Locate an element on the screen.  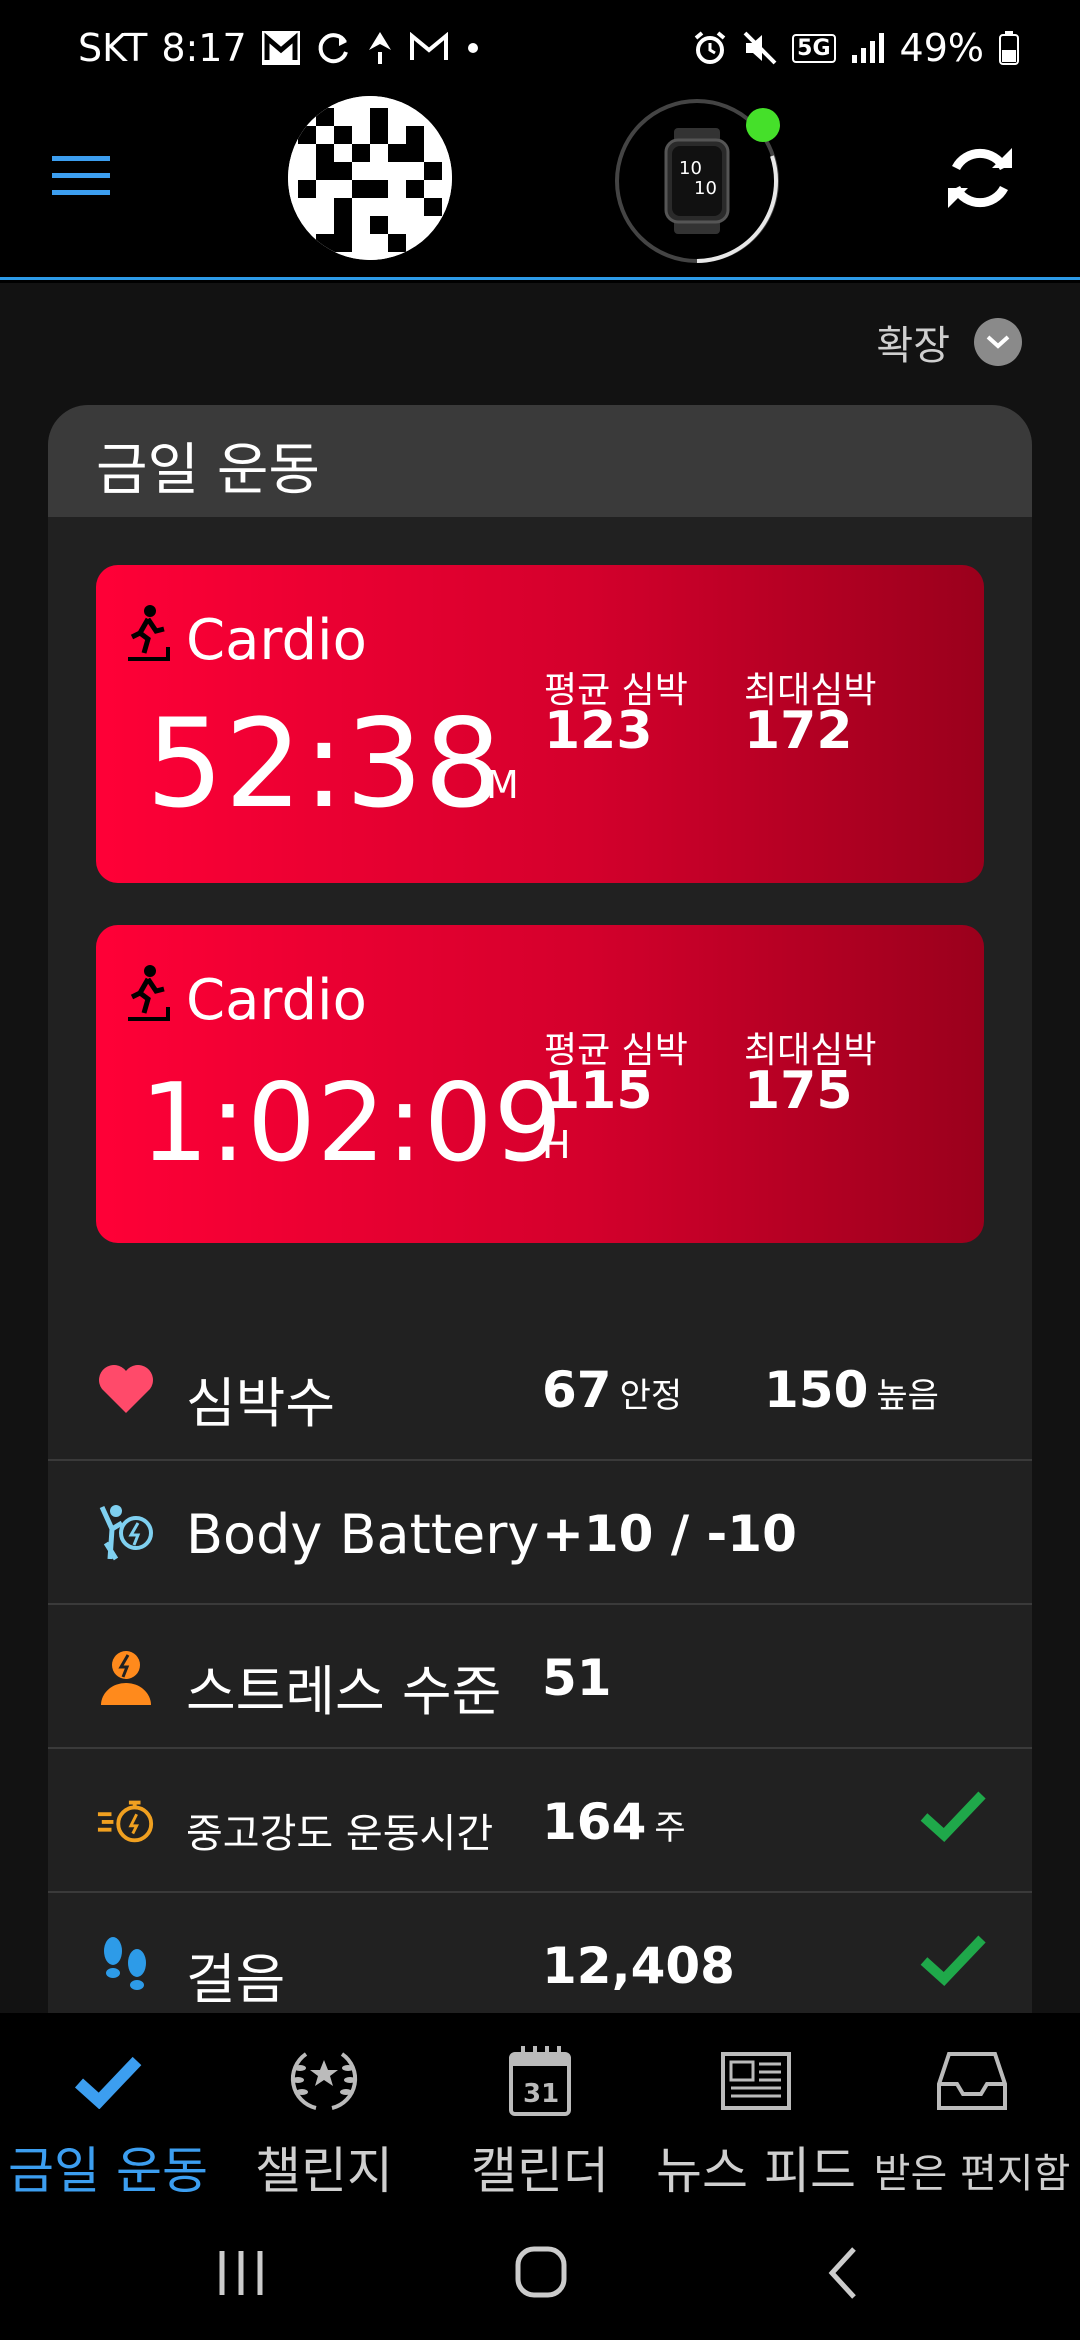
intensity-minutes: 164 주 is located at coordinates (614, 1822).